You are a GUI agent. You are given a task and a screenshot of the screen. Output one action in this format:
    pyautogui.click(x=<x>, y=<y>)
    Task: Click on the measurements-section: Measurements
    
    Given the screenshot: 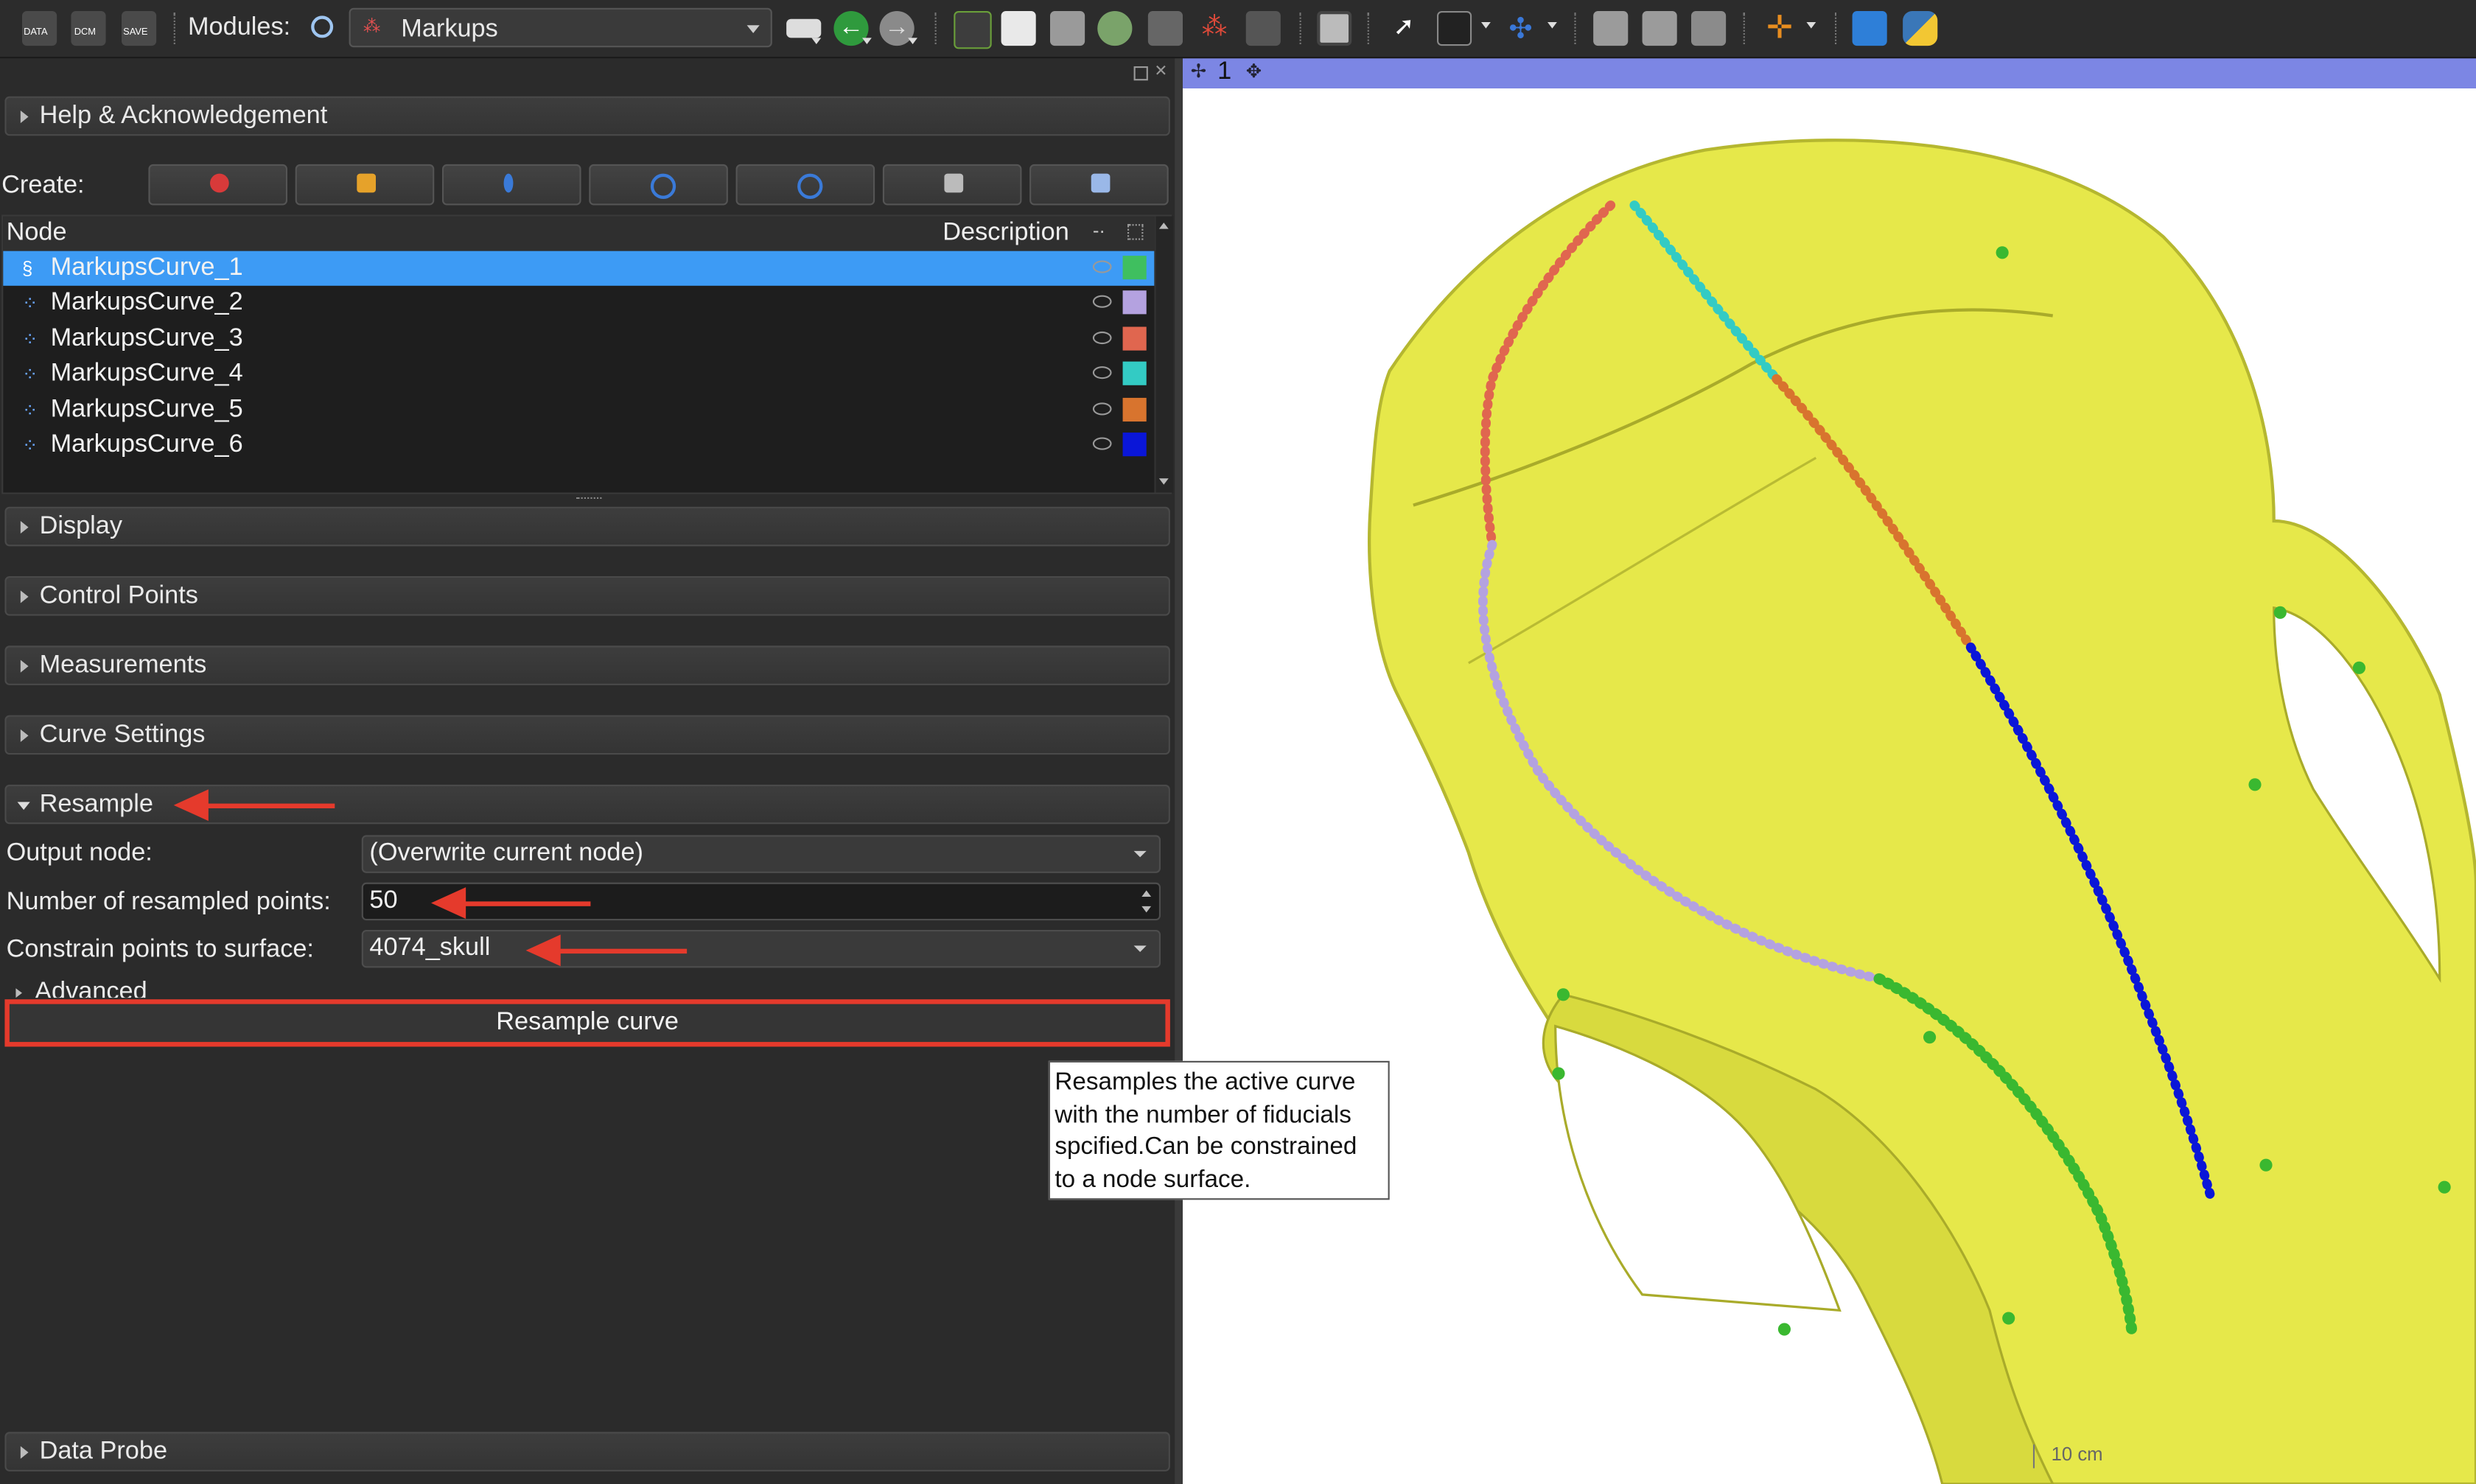 What is the action you would take?
    pyautogui.click(x=587, y=665)
    